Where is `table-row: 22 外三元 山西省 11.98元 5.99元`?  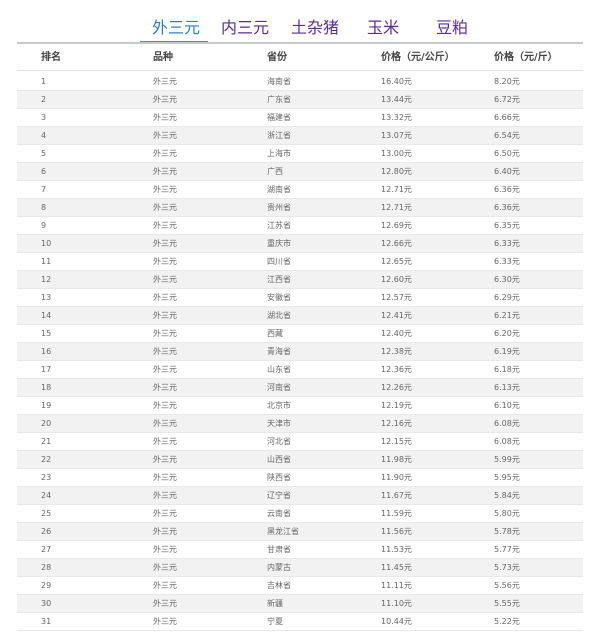 table-row: 22 外三元 山西省 11.98元 5.99元 is located at coordinates (300, 460).